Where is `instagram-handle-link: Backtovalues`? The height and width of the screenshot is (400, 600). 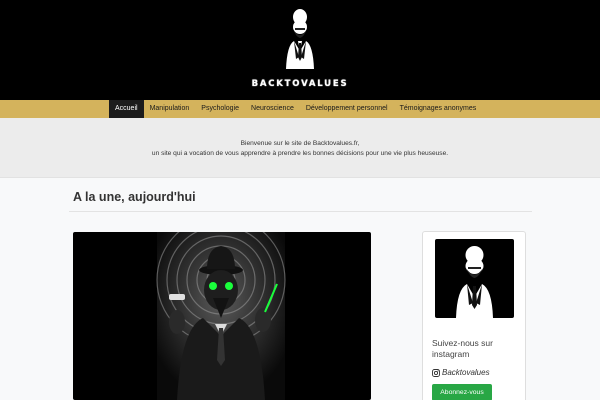 instagram-handle-link: Backtovalues is located at coordinates (461, 372).